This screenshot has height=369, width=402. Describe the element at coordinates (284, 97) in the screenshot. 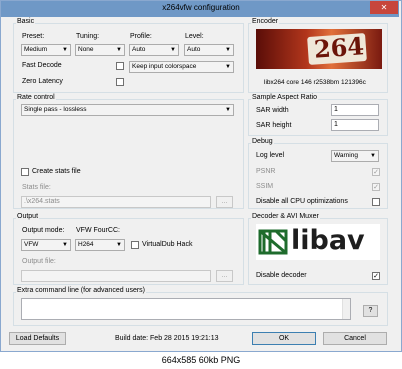

I see `sar-group-title: Sample Aspect Ratio` at that location.